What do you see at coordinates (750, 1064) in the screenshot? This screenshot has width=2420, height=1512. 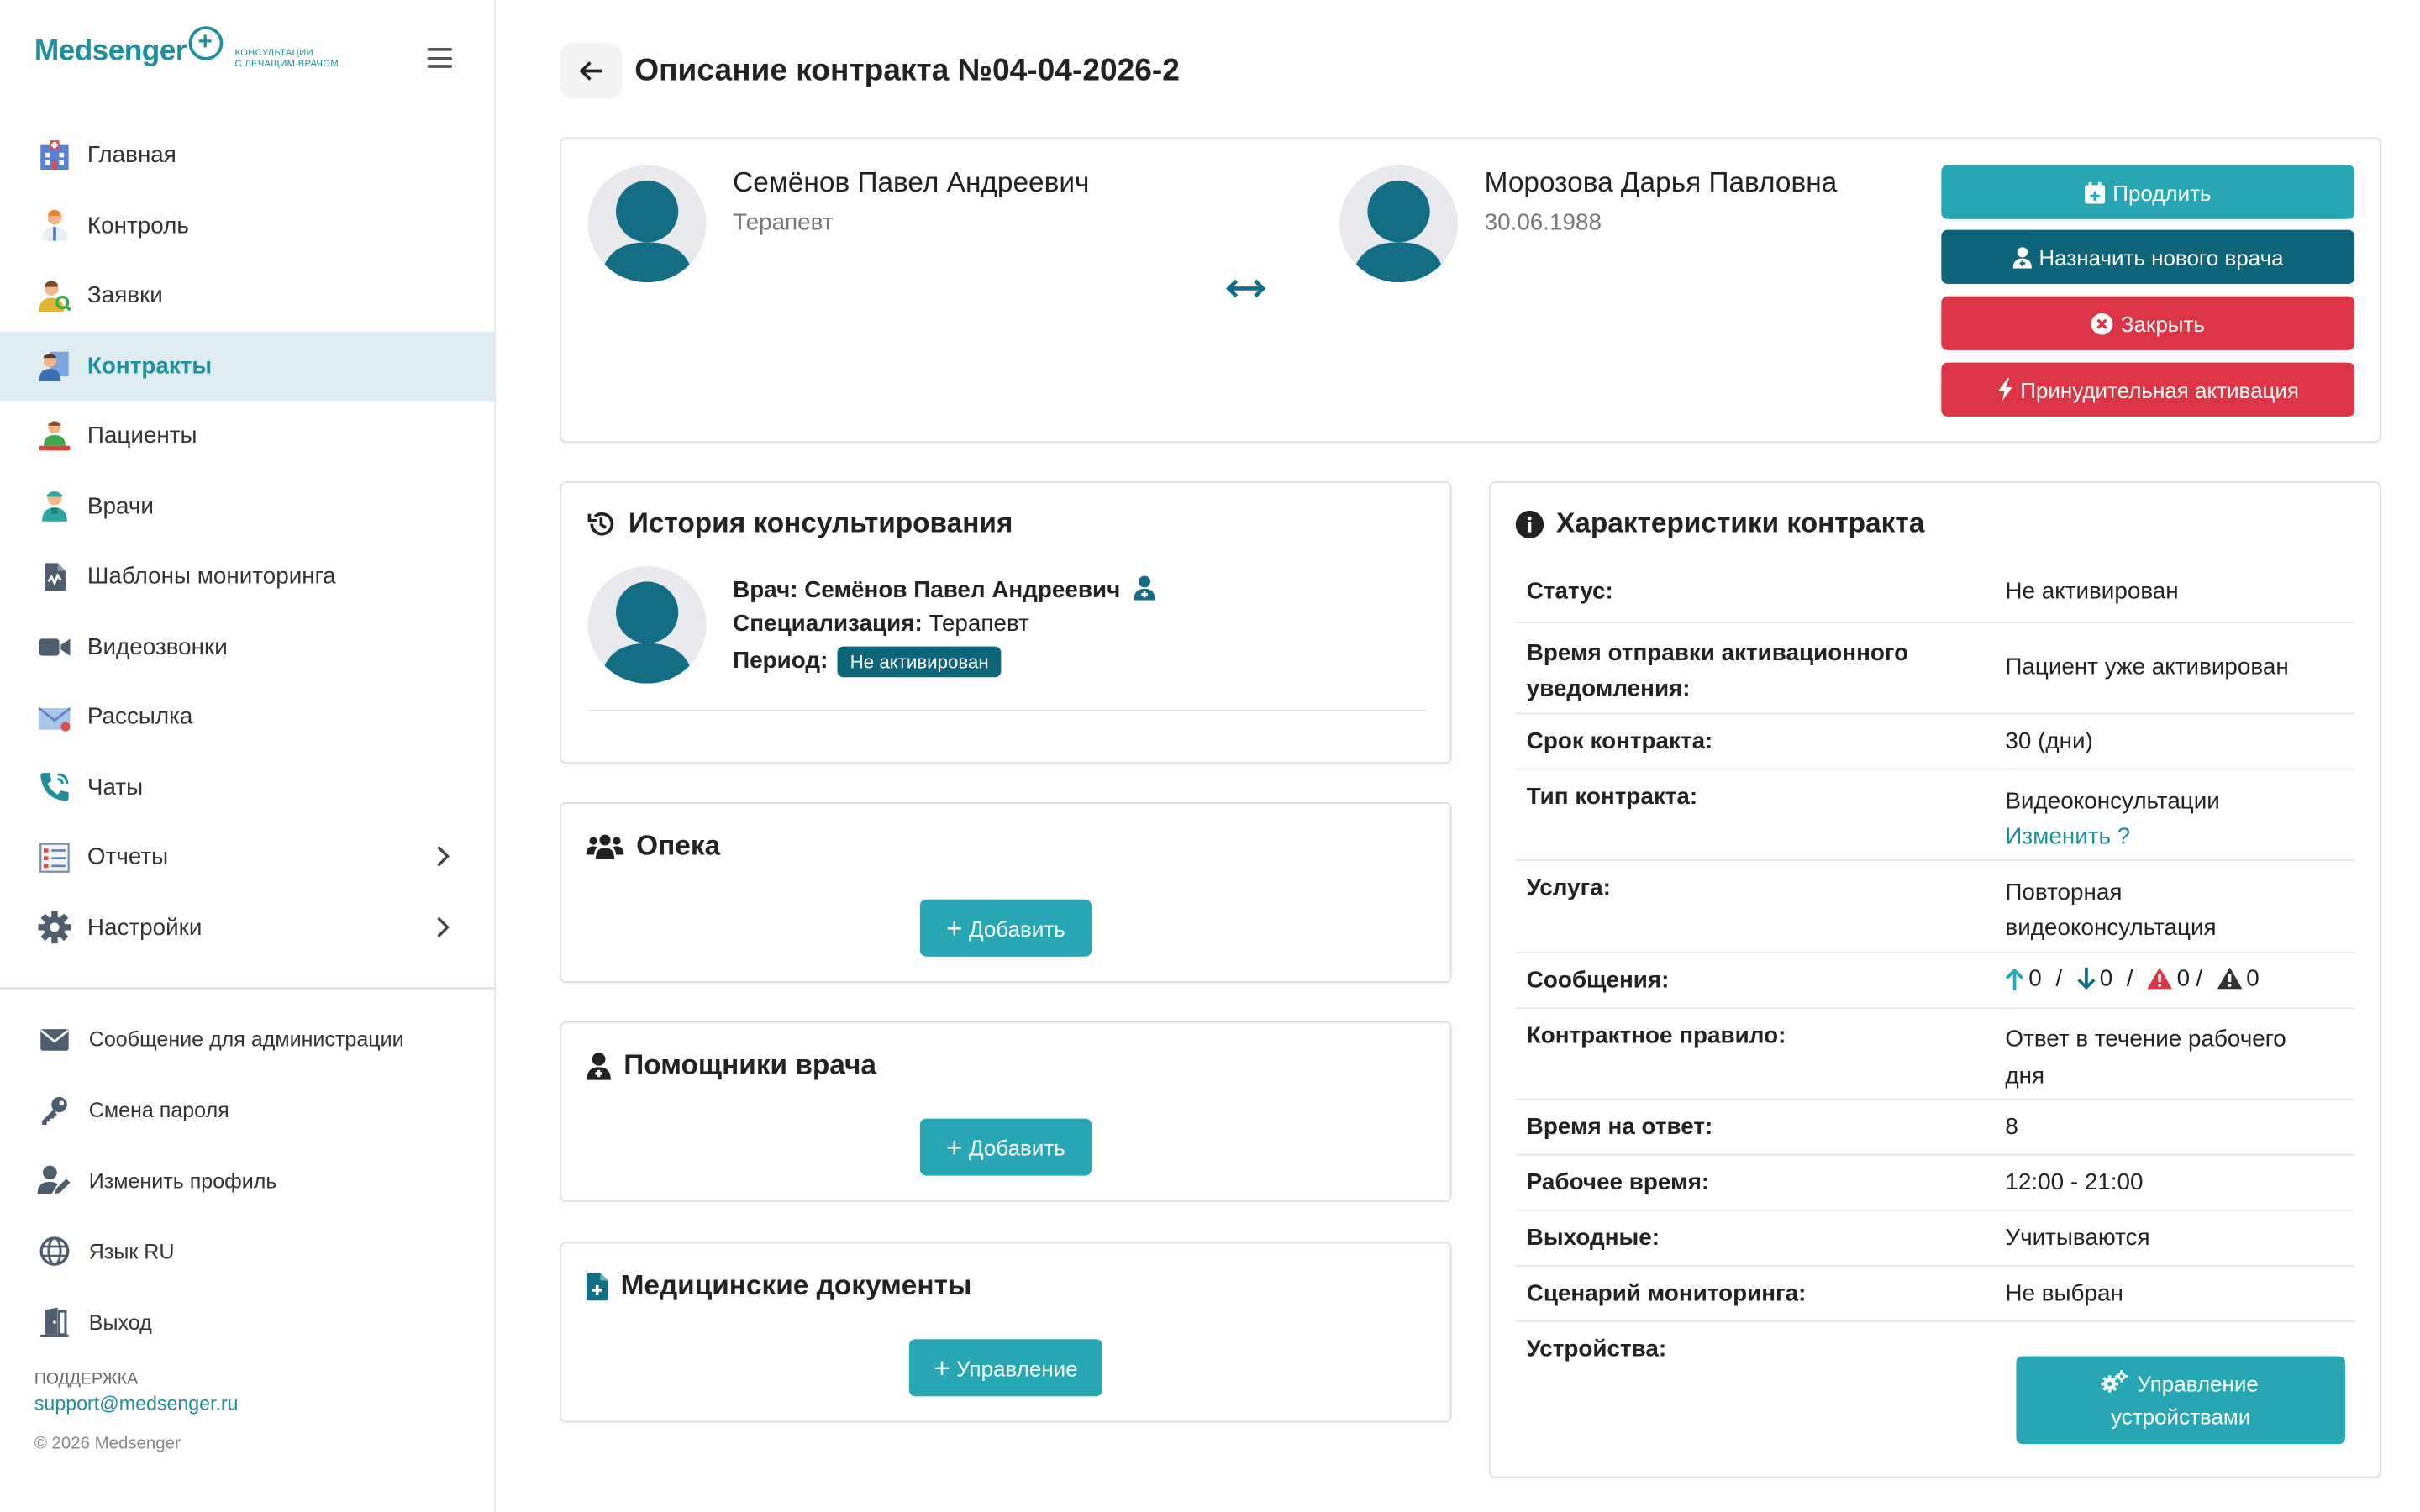 I see `assistants-title-text: Помощники врача` at bounding box center [750, 1064].